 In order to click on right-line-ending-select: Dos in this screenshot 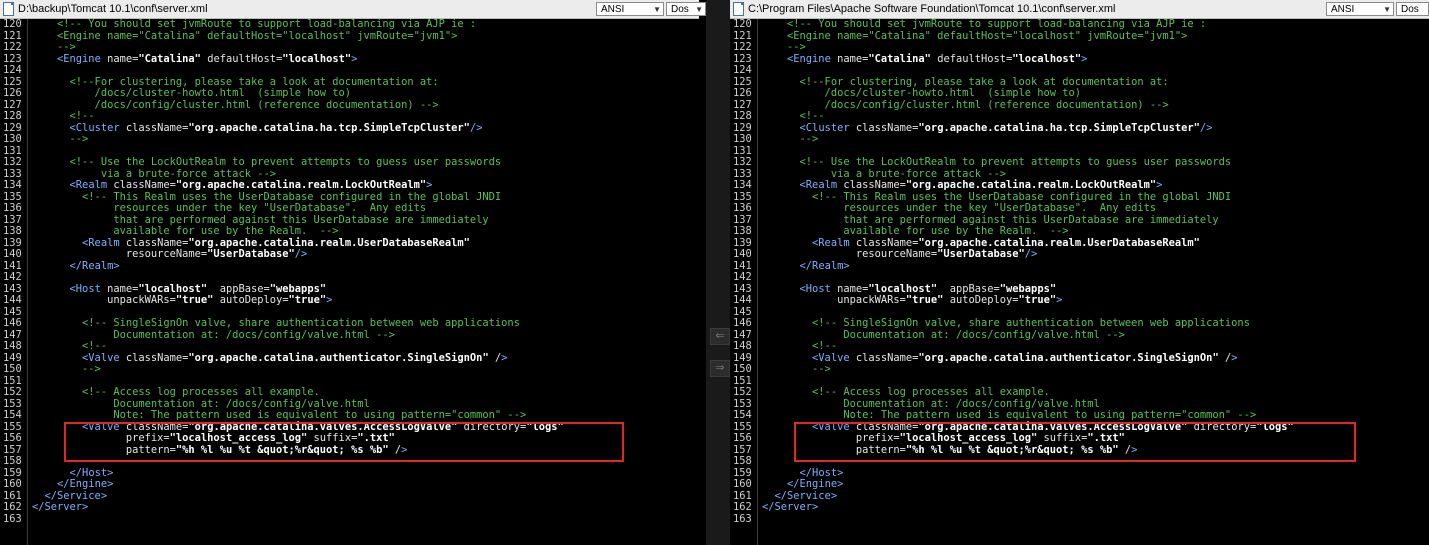, I will do `click(1412, 9)`.